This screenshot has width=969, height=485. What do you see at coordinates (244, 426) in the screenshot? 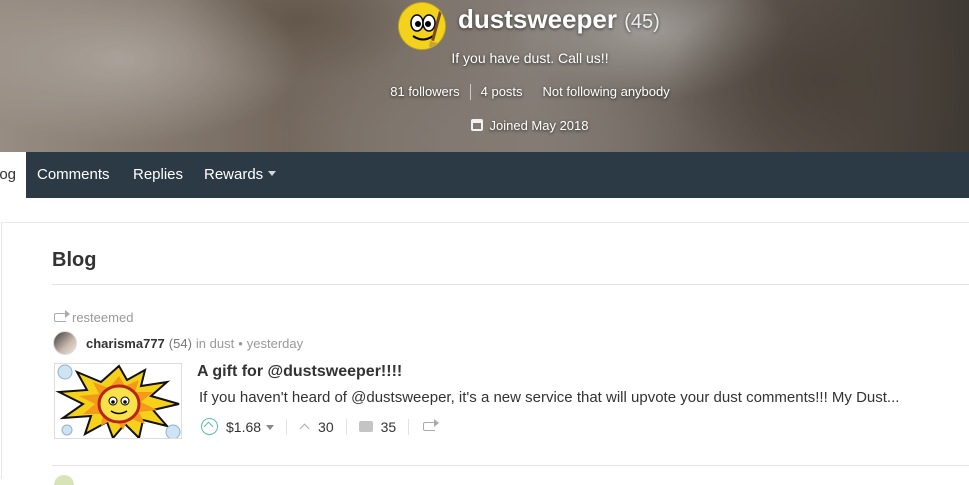
I see `payout-value: $1.68` at bounding box center [244, 426].